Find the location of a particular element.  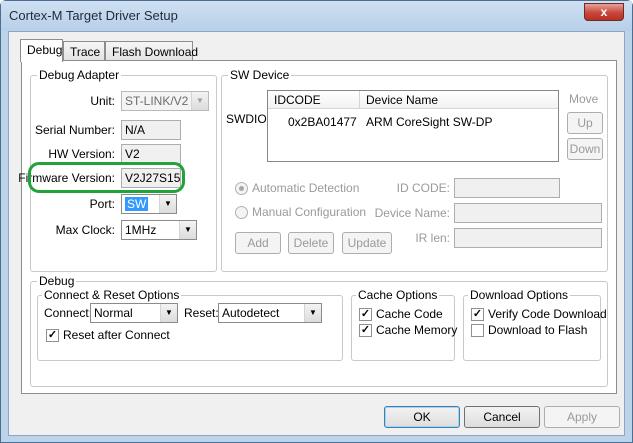

manual-configuration-radio is located at coordinates (241, 212).